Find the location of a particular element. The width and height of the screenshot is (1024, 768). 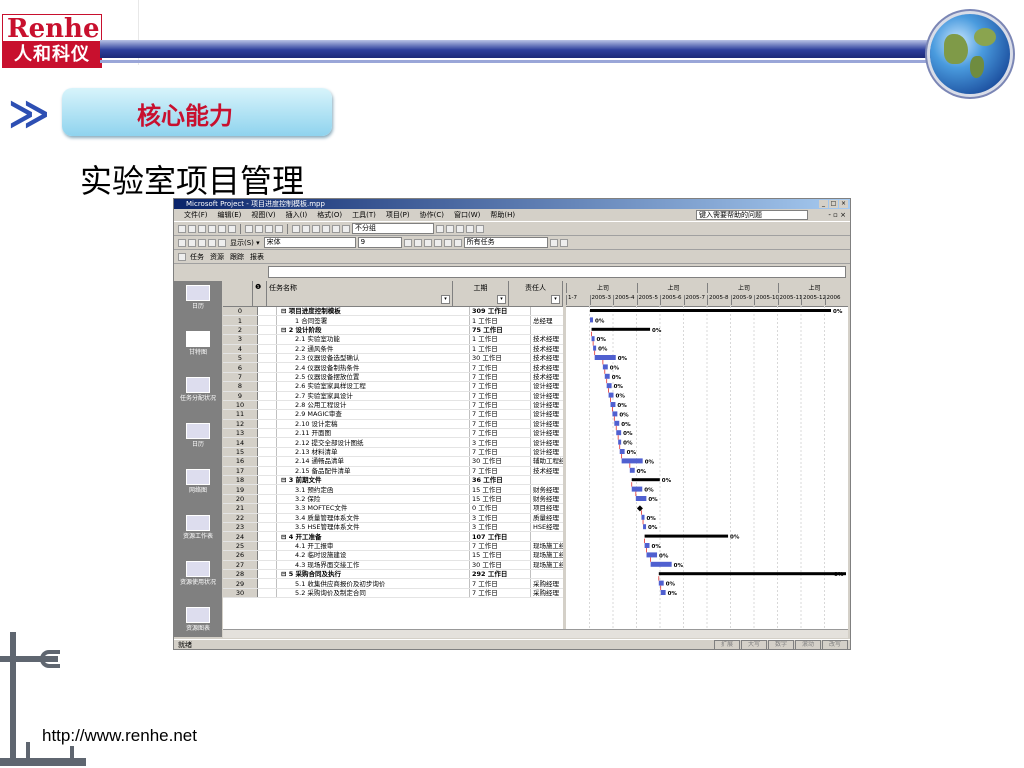

cell-id: 18 is located at coordinates (240, 480).